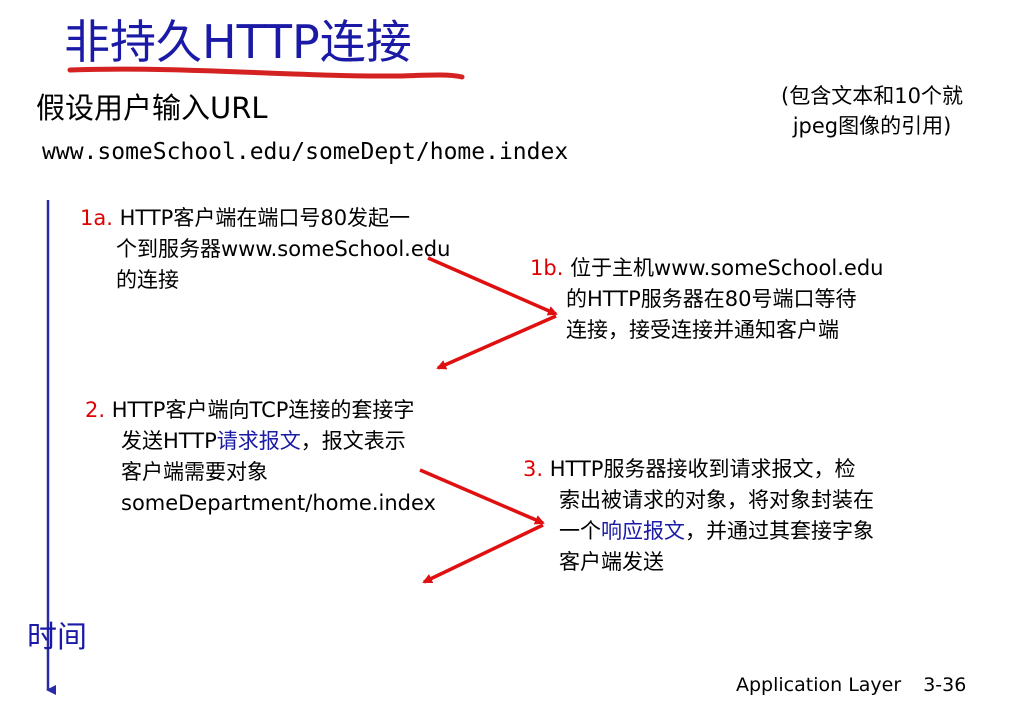  I want to click on assumption-text: 假设用户输入URL, so click(152, 108).